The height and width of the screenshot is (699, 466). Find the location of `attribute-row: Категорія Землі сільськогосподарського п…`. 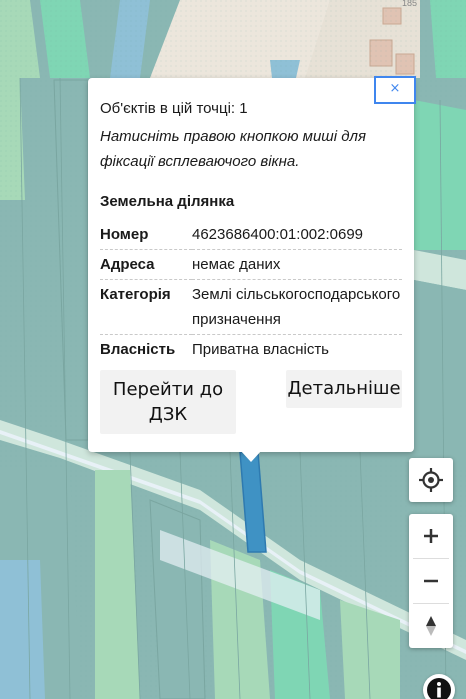

attribute-row: Категорія Землі сільськогосподарського п… is located at coordinates (251, 307).